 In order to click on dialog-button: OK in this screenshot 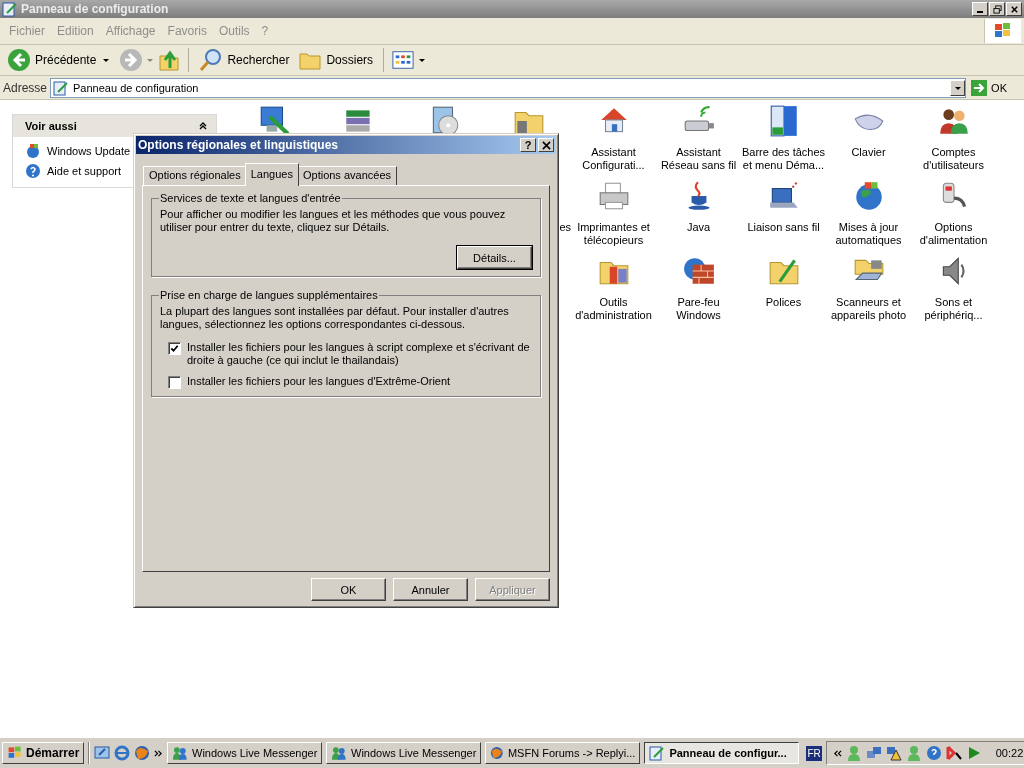, I will do `click(348, 589)`.